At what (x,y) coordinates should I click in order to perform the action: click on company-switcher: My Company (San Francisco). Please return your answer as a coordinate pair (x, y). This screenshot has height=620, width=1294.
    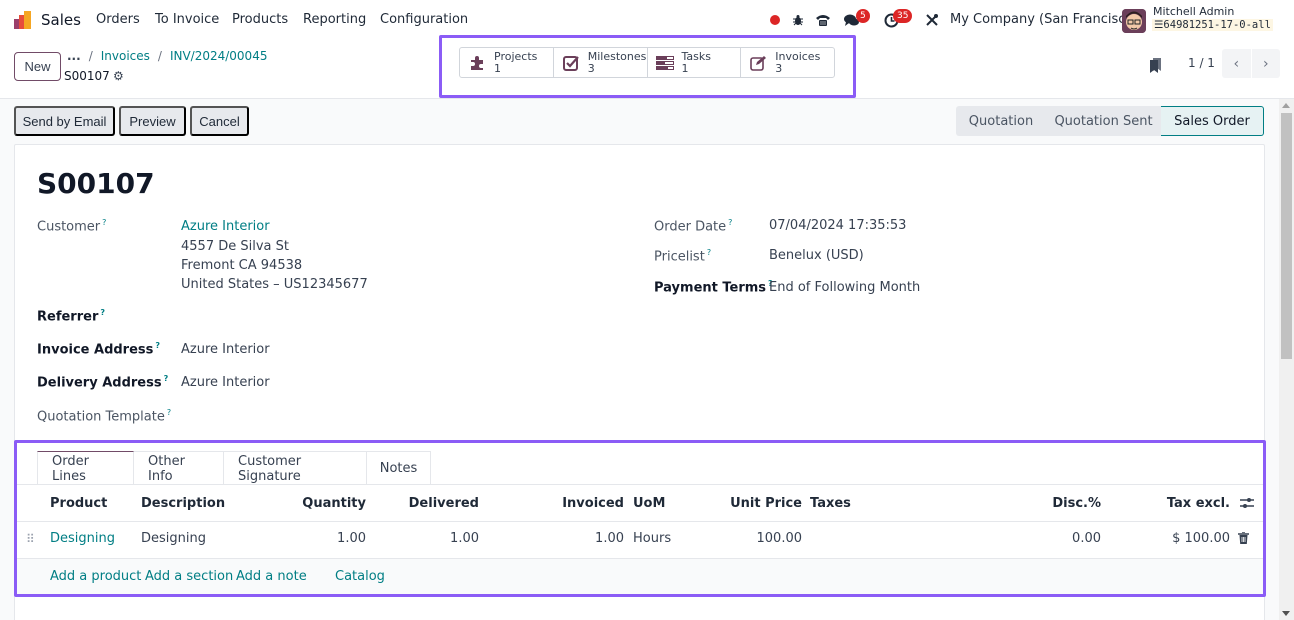
    Looking at the image, I should click on (1044, 19).